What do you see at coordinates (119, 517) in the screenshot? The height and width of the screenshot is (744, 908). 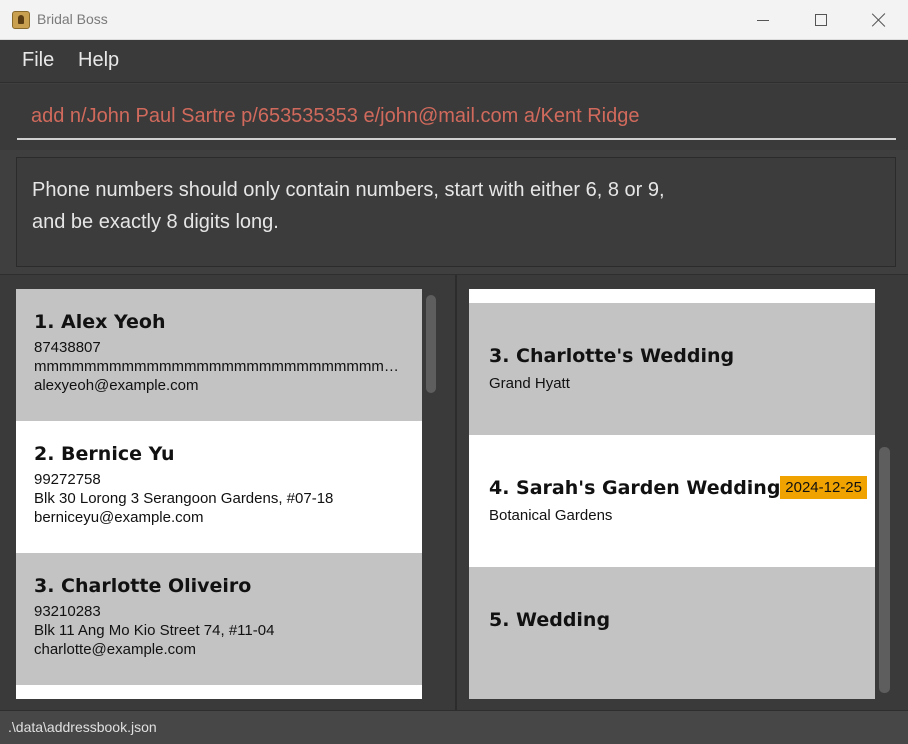 I see `person-email: berniceyu@example.com` at bounding box center [119, 517].